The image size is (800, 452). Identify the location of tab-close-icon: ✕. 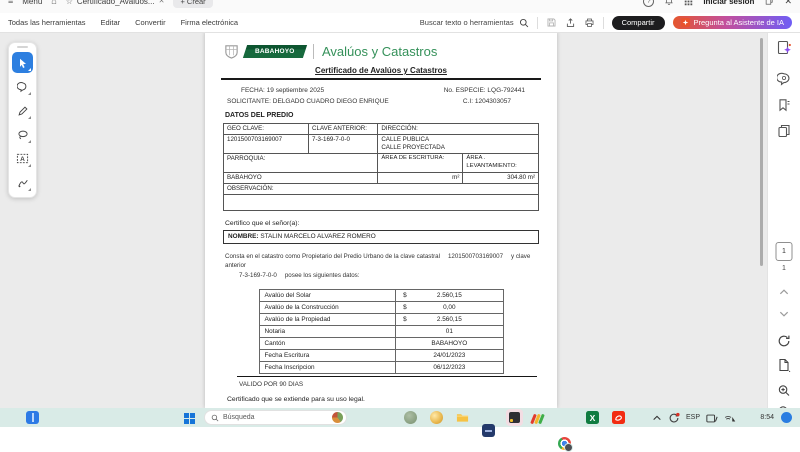
(162, 2).